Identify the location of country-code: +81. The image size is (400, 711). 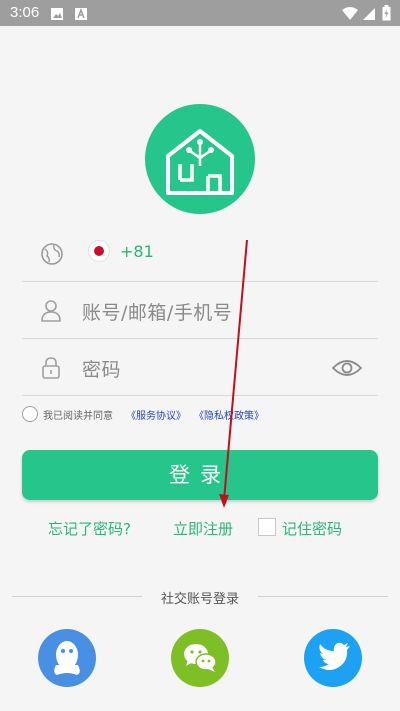
(137, 251).